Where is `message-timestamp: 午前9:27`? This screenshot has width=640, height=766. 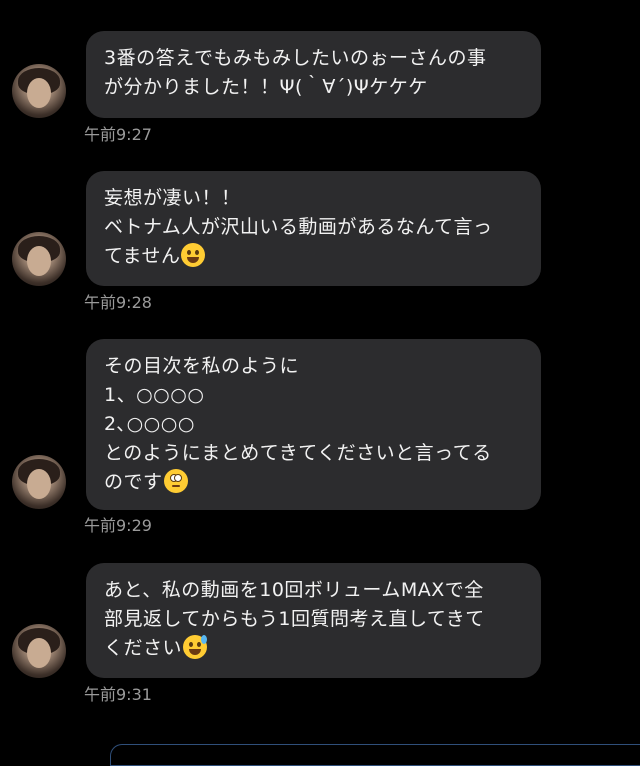 message-timestamp: 午前9:27 is located at coordinates (118, 134).